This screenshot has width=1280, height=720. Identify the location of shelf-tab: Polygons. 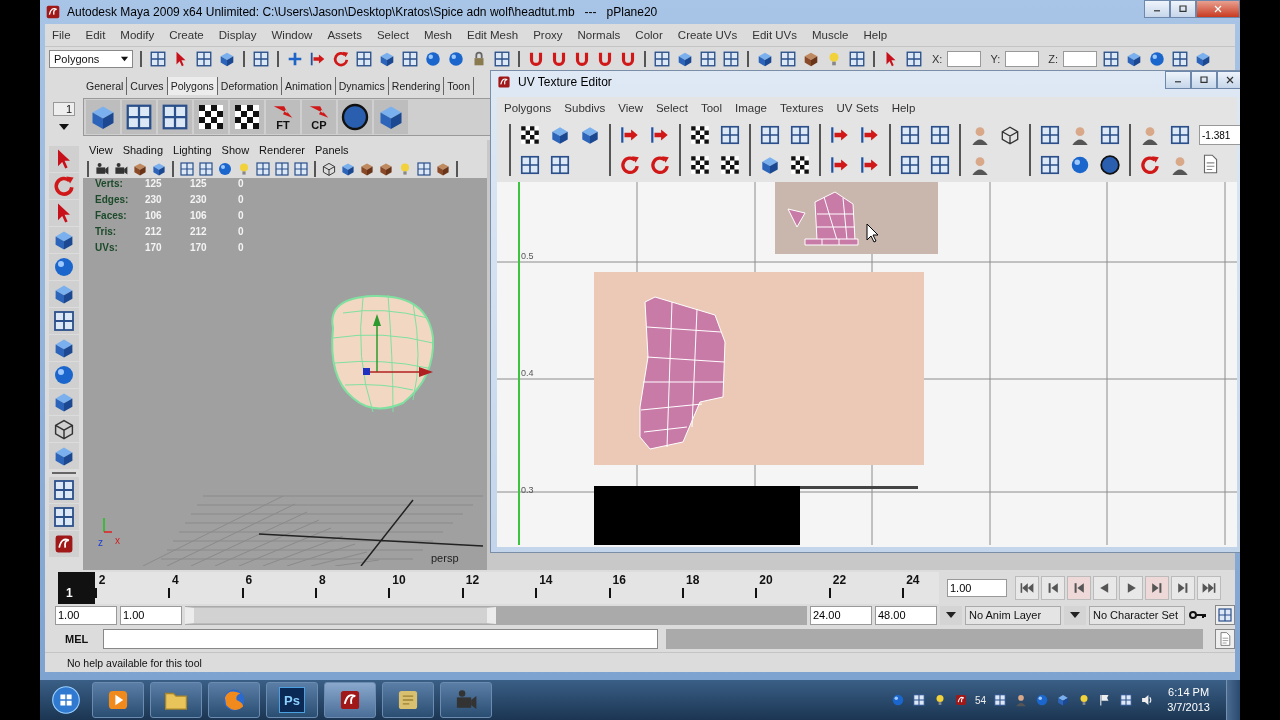
(192, 86).